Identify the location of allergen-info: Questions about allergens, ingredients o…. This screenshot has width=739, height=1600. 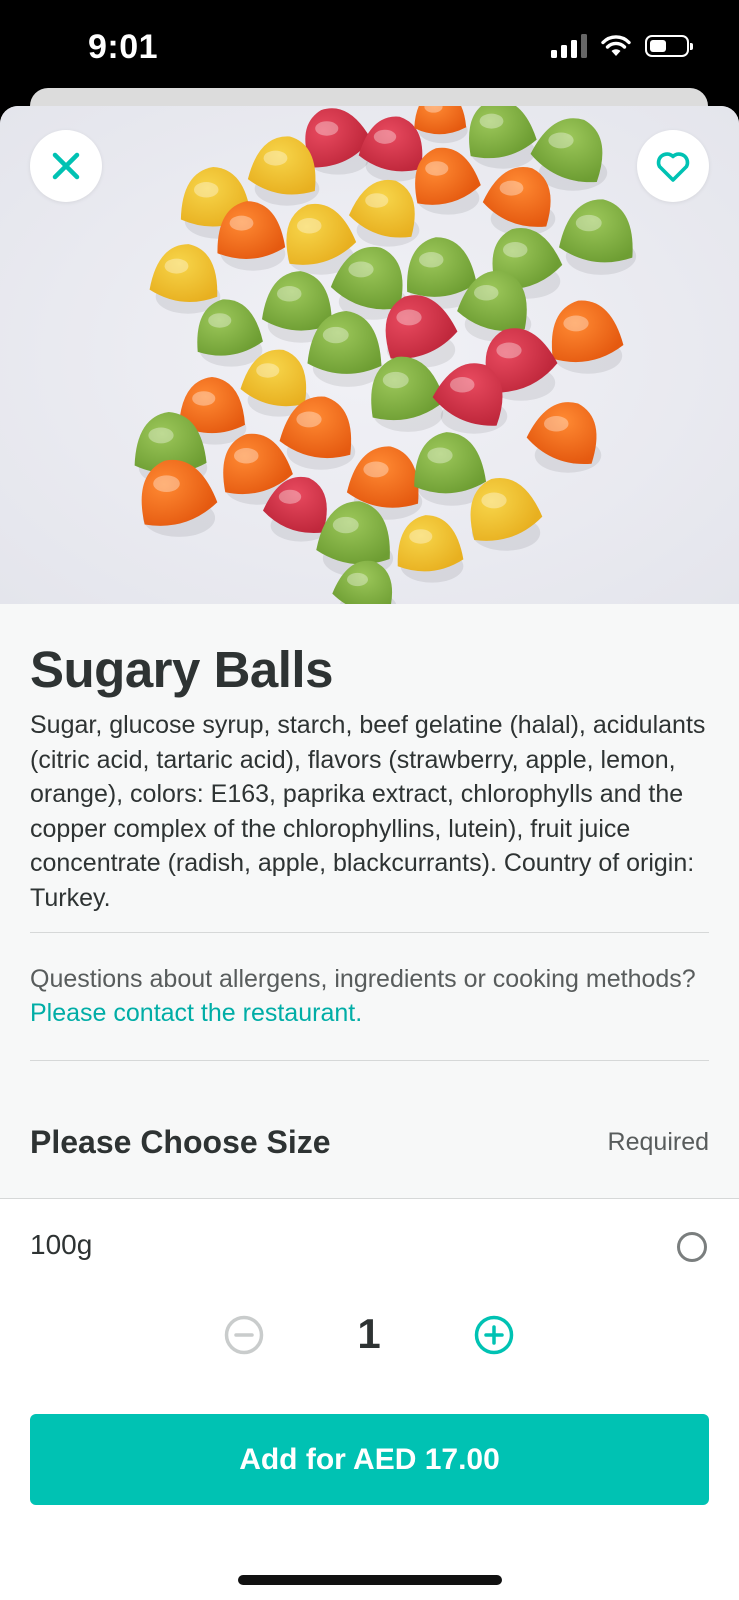
(369, 996).